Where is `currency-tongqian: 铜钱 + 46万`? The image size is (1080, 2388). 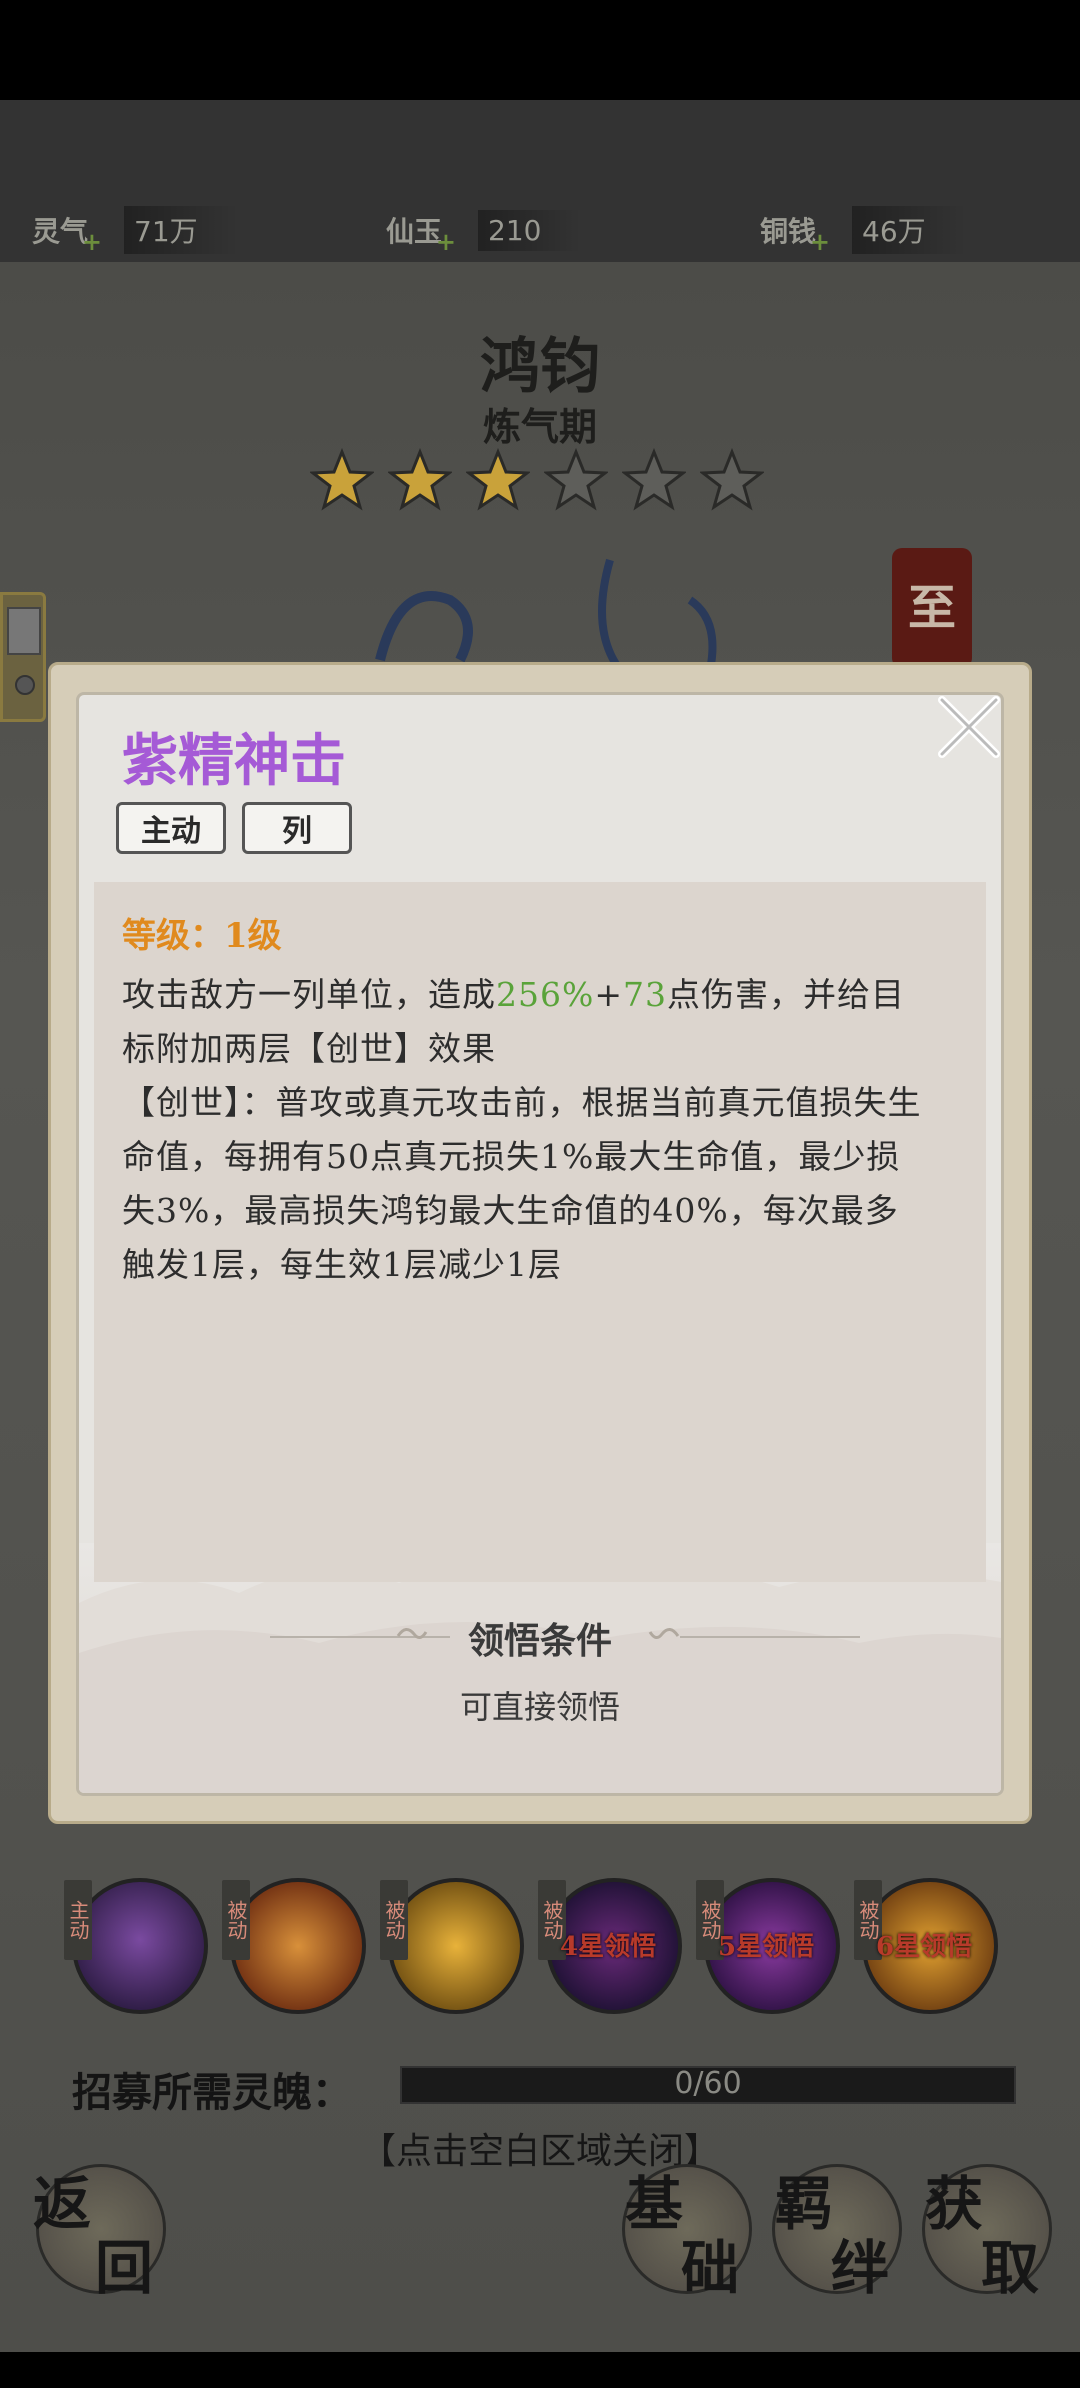 currency-tongqian: 铜钱 + 46万 is located at coordinates (863, 230).